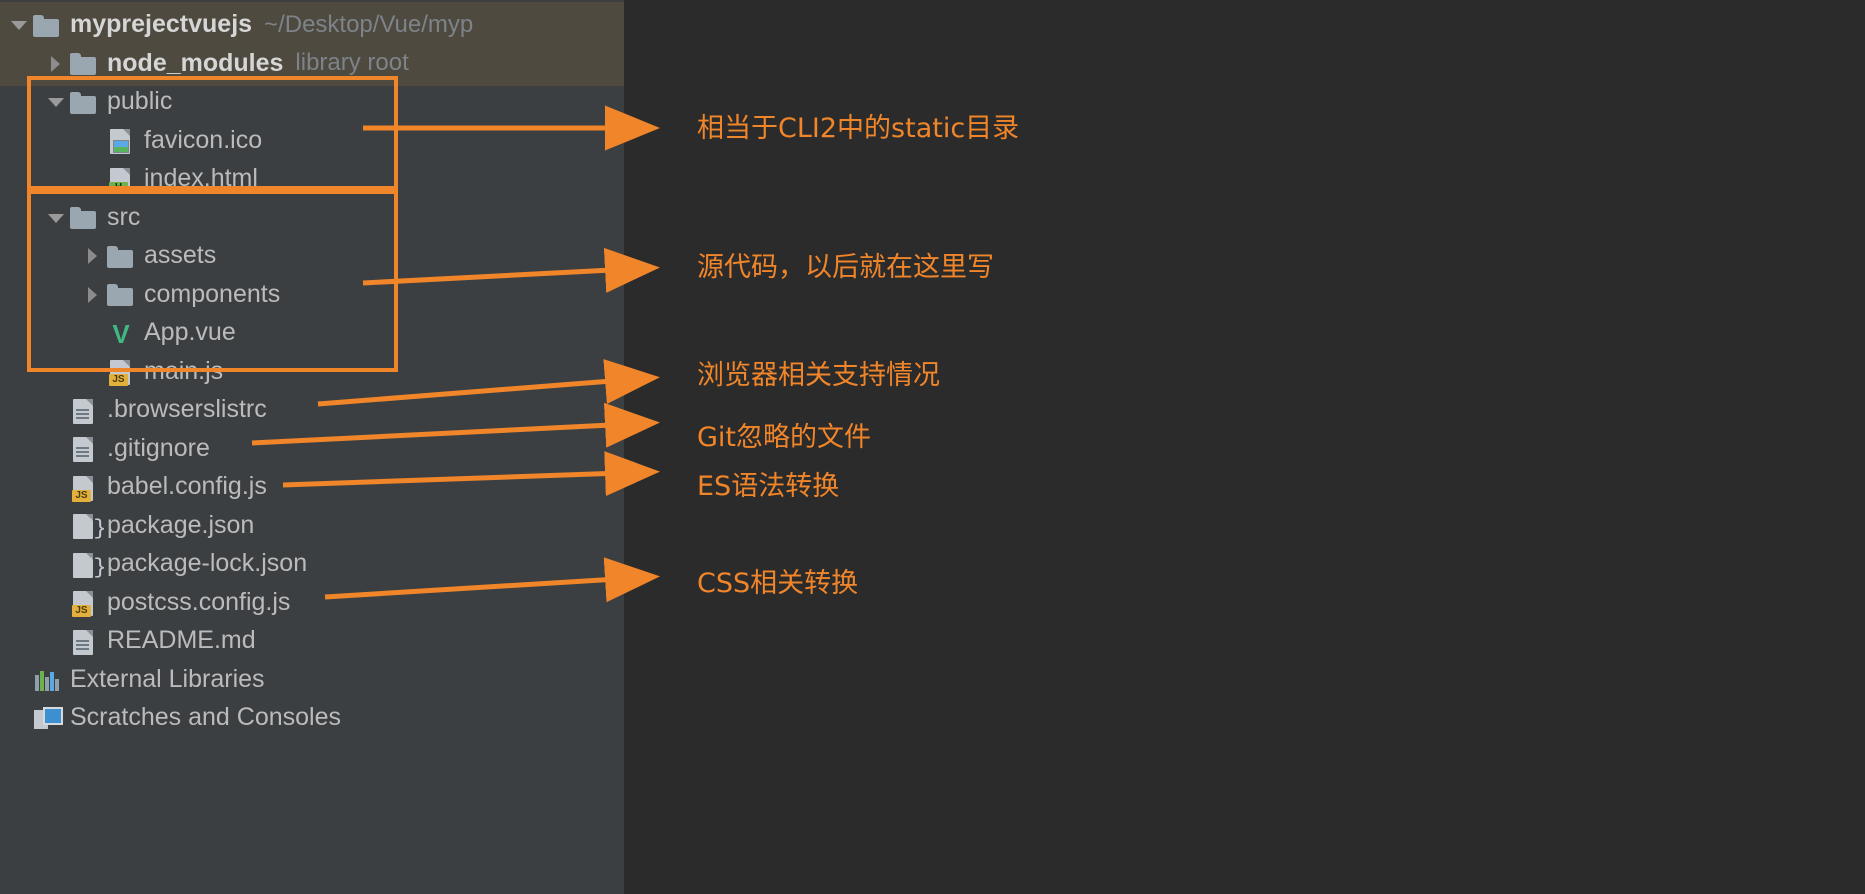 This screenshot has height=894, width=1865. Describe the element at coordinates (858, 128) in the screenshot. I see `annotation-public: 相当于CLI2中的static目录` at that location.